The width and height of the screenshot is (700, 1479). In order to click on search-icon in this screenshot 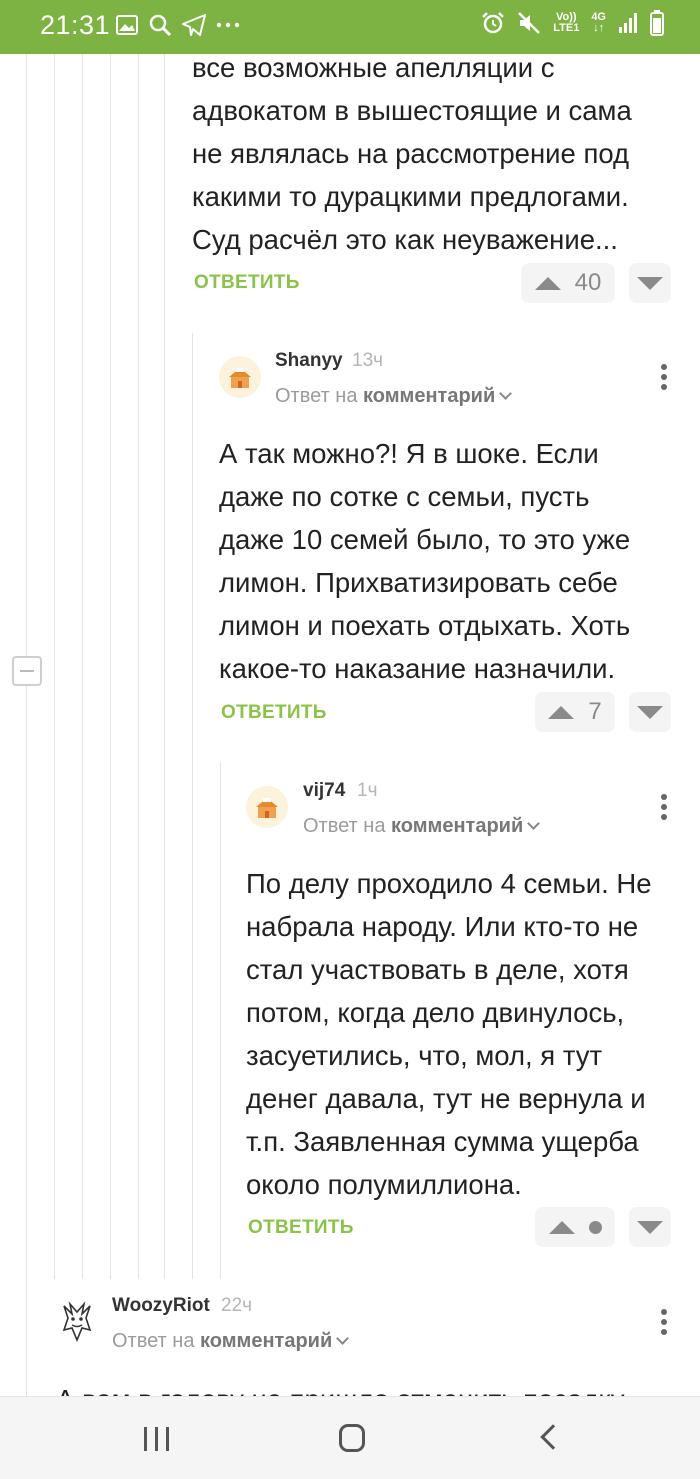, I will do `click(160, 25)`.